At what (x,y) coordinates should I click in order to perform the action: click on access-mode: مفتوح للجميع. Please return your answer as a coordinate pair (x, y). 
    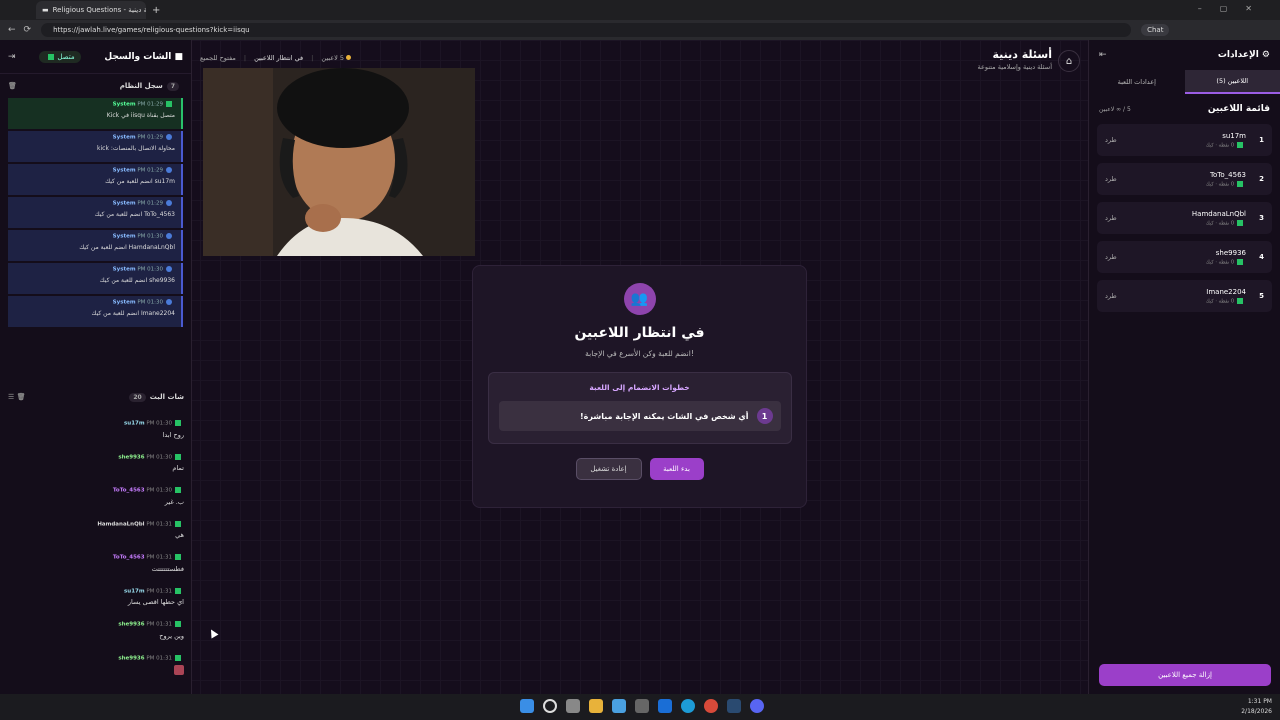
    Looking at the image, I should click on (218, 58).